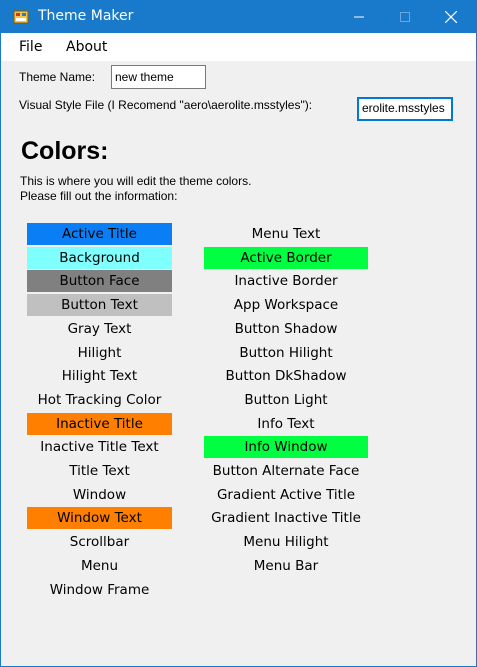 The height and width of the screenshot is (667, 477). What do you see at coordinates (286, 234) in the screenshot?
I see `color-button-menu-text: Menu Text` at bounding box center [286, 234].